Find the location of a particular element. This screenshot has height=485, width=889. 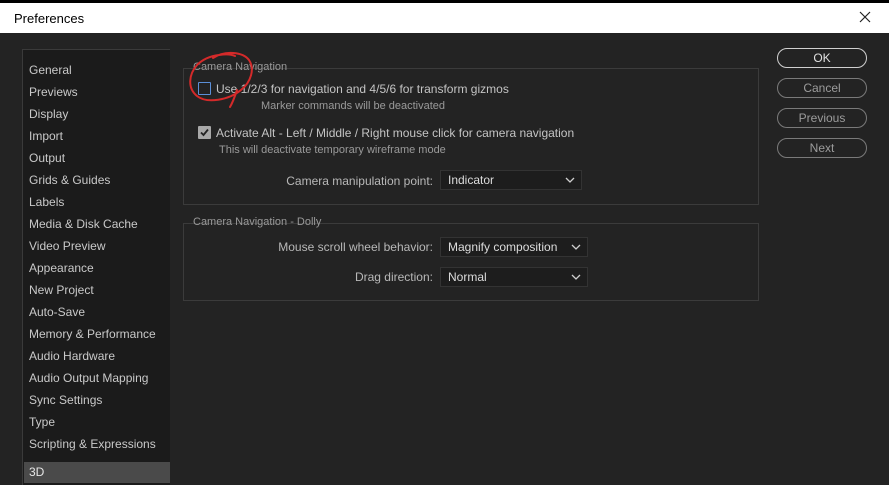

checkmark-icon is located at coordinates (204, 132).